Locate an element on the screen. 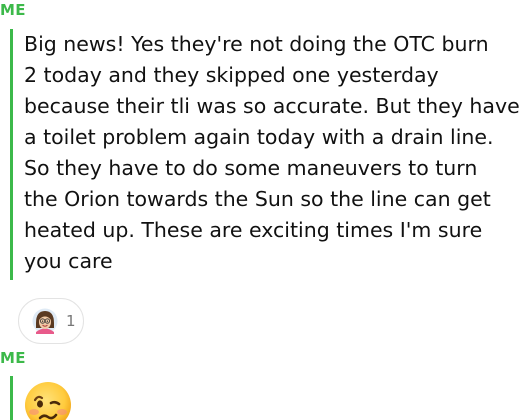 The width and height of the screenshot is (521, 420). bitmoji-avatar-icon is located at coordinates (45, 321).